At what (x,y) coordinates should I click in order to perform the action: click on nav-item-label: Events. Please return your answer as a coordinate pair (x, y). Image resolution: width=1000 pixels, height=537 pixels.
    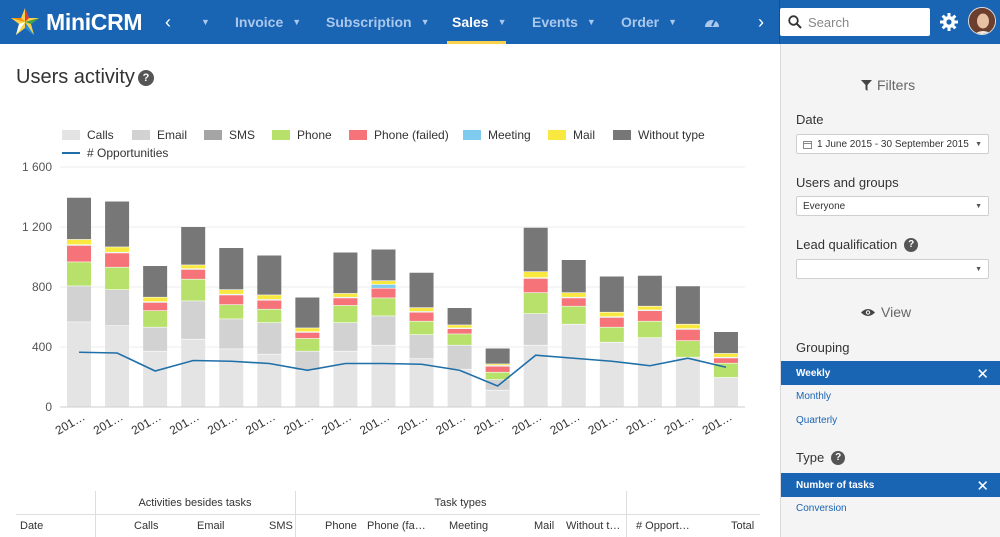
    Looking at the image, I should click on (555, 22).